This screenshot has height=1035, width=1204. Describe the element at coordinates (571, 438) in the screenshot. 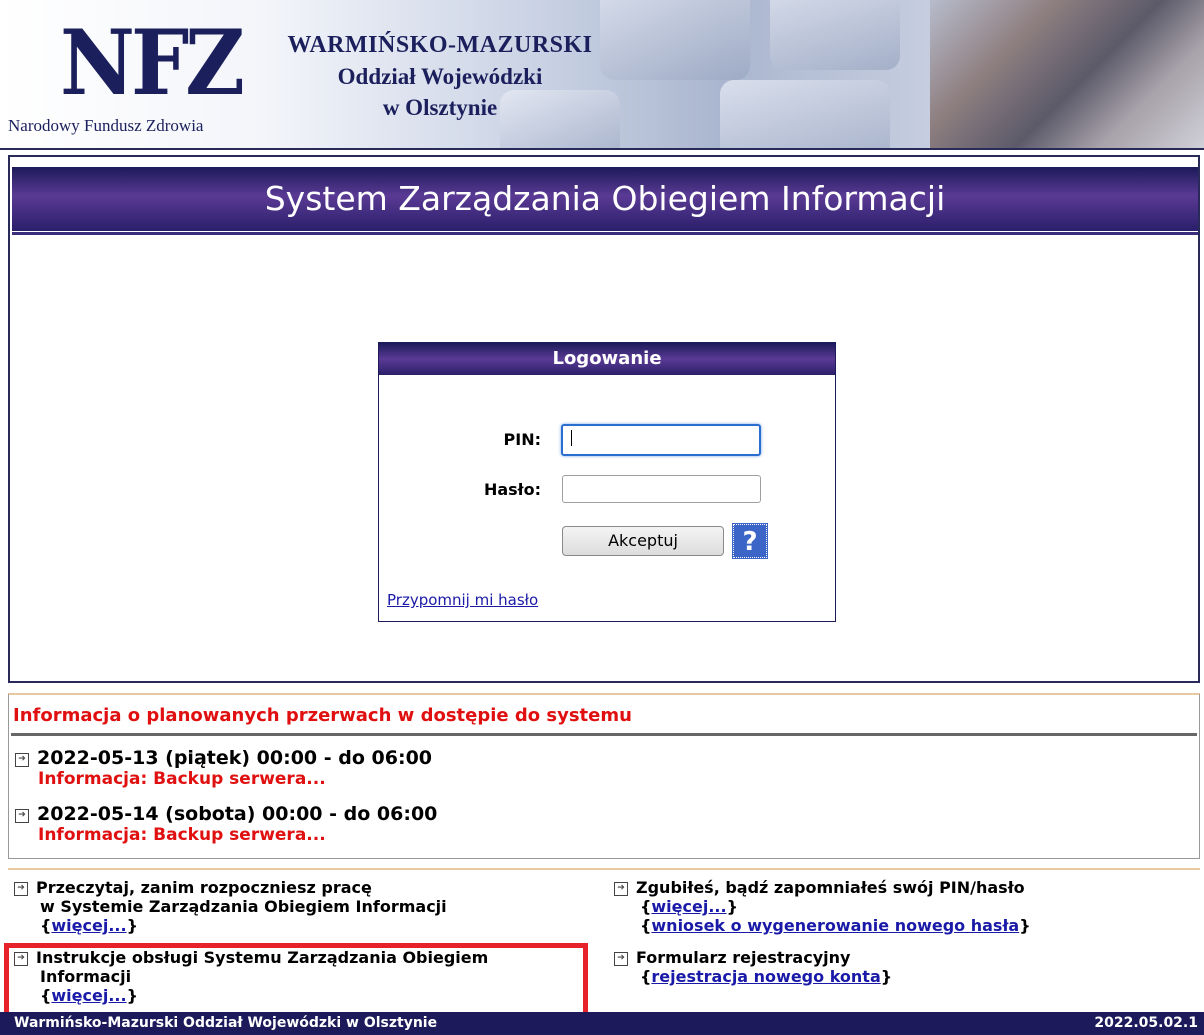

I see `text-caret` at that location.